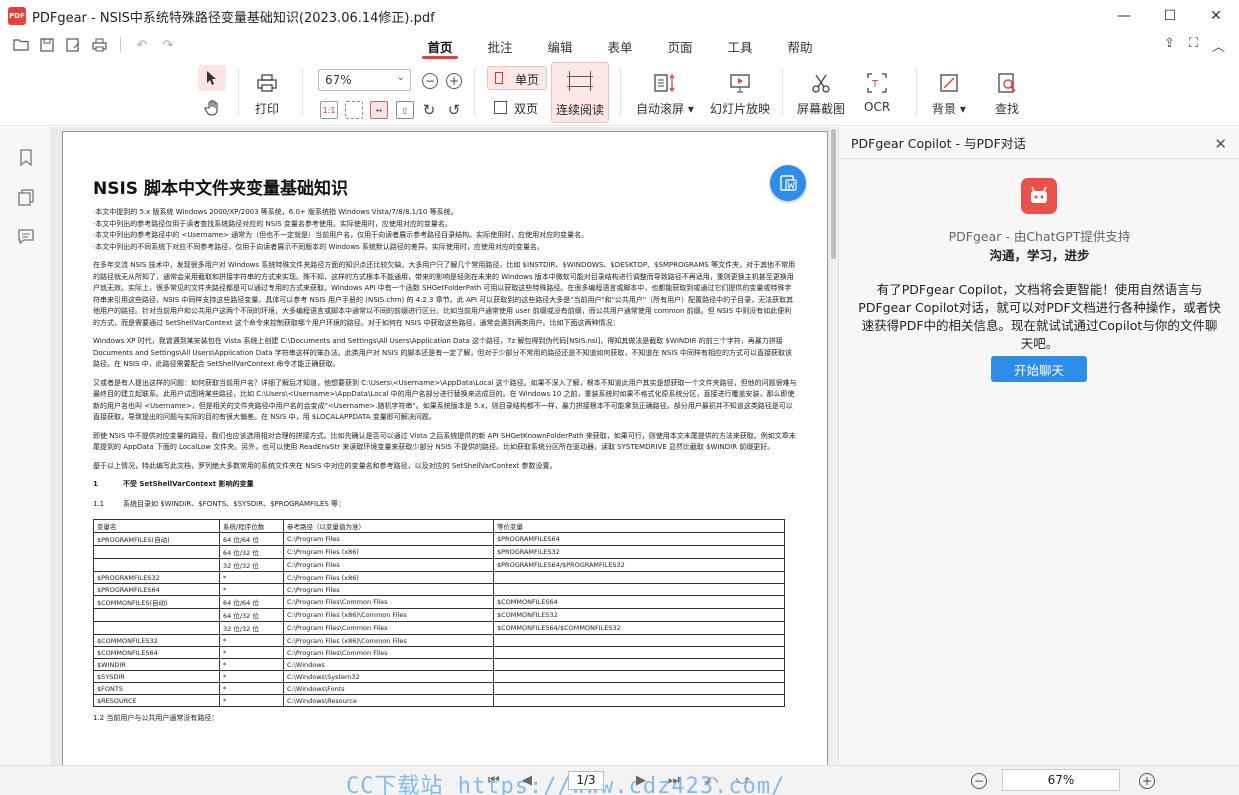 This screenshot has height=795, width=1239. Describe the element at coordinates (620, 46) in the screenshot. I see `tab-form: 表单` at that location.